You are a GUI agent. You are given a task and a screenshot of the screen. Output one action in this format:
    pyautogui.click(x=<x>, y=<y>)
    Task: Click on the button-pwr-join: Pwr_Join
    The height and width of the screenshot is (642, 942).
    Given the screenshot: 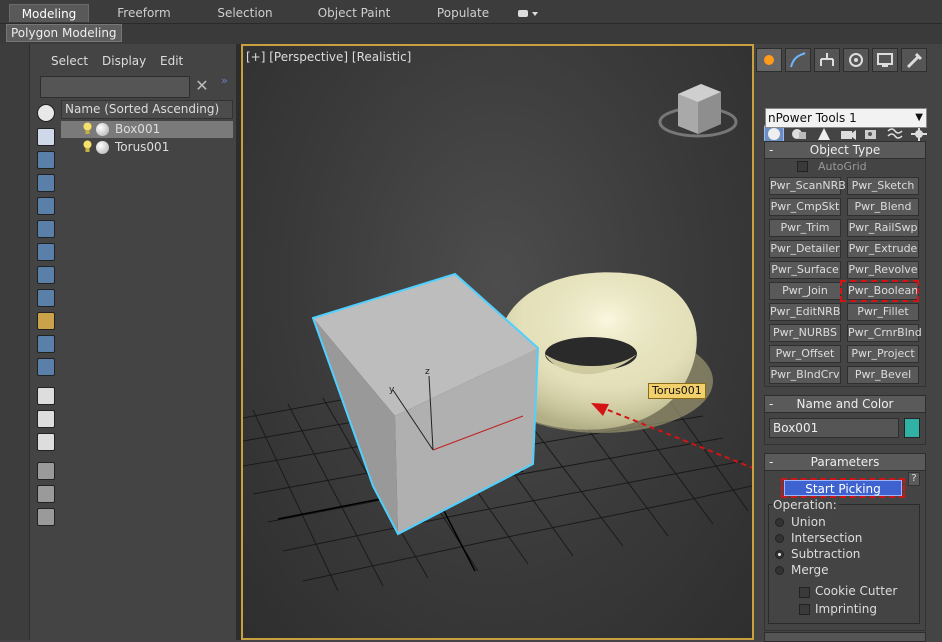 What is the action you would take?
    pyautogui.click(x=805, y=291)
    